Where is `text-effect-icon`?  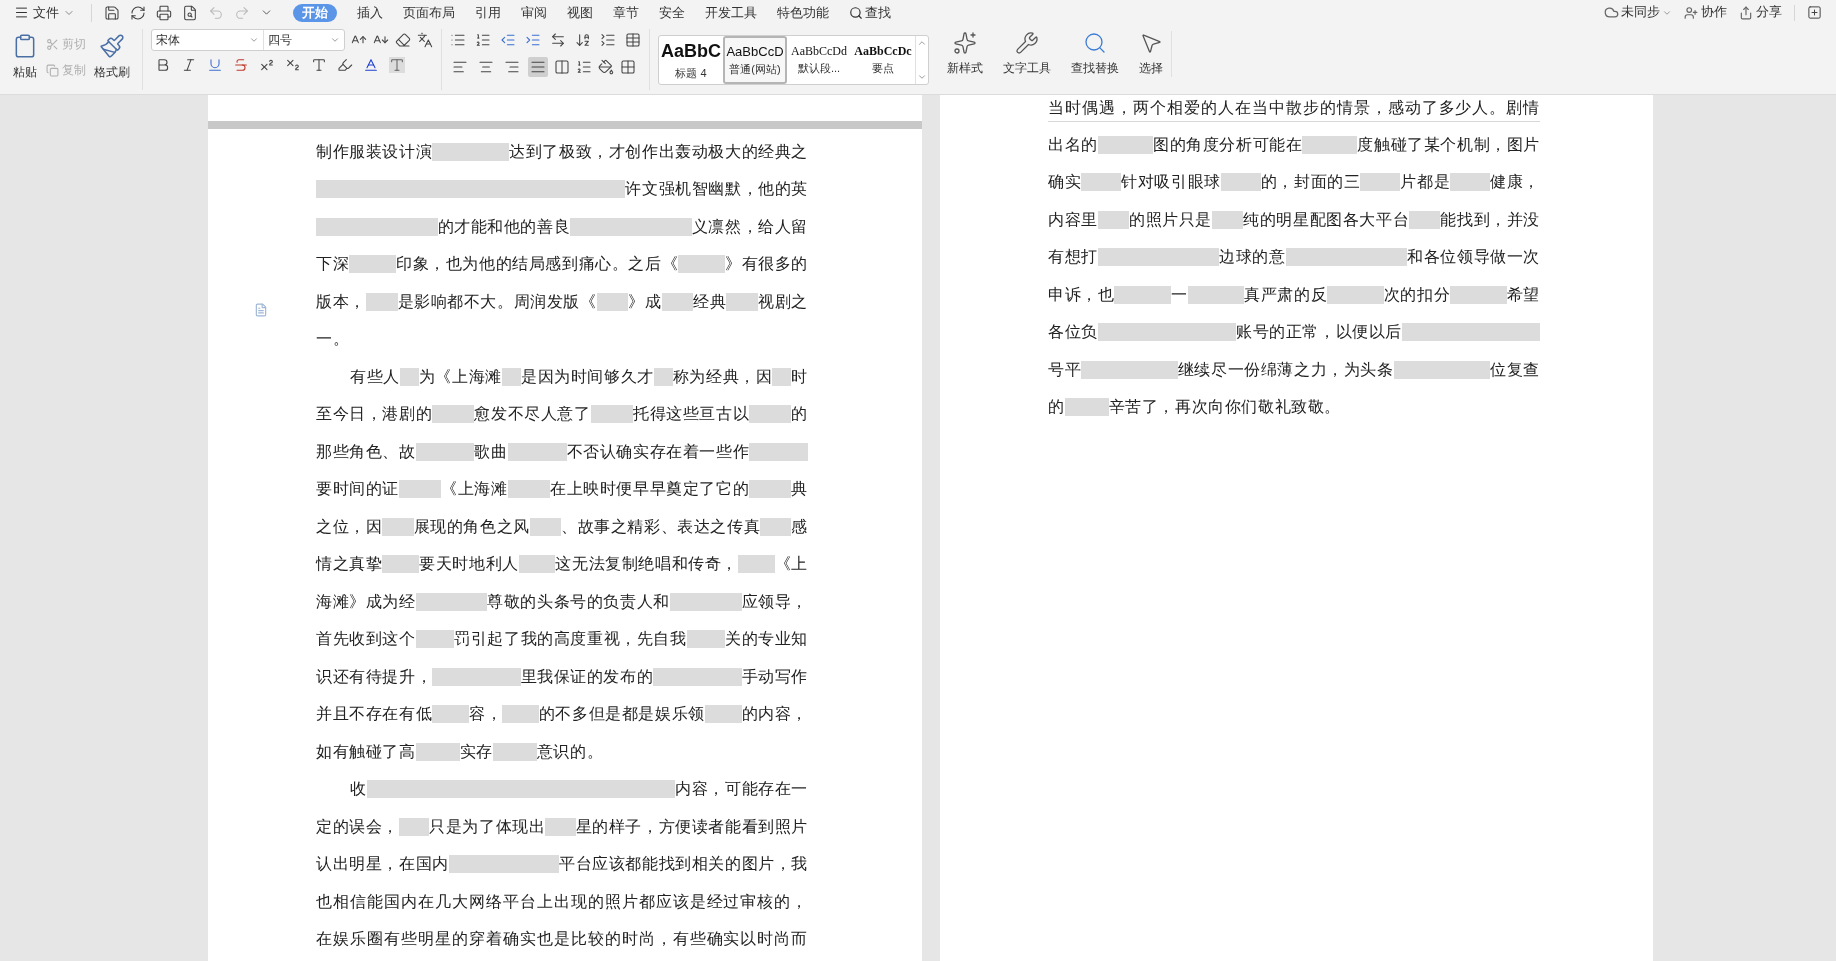 text-effect-icon is located at coordinates (319, 65).